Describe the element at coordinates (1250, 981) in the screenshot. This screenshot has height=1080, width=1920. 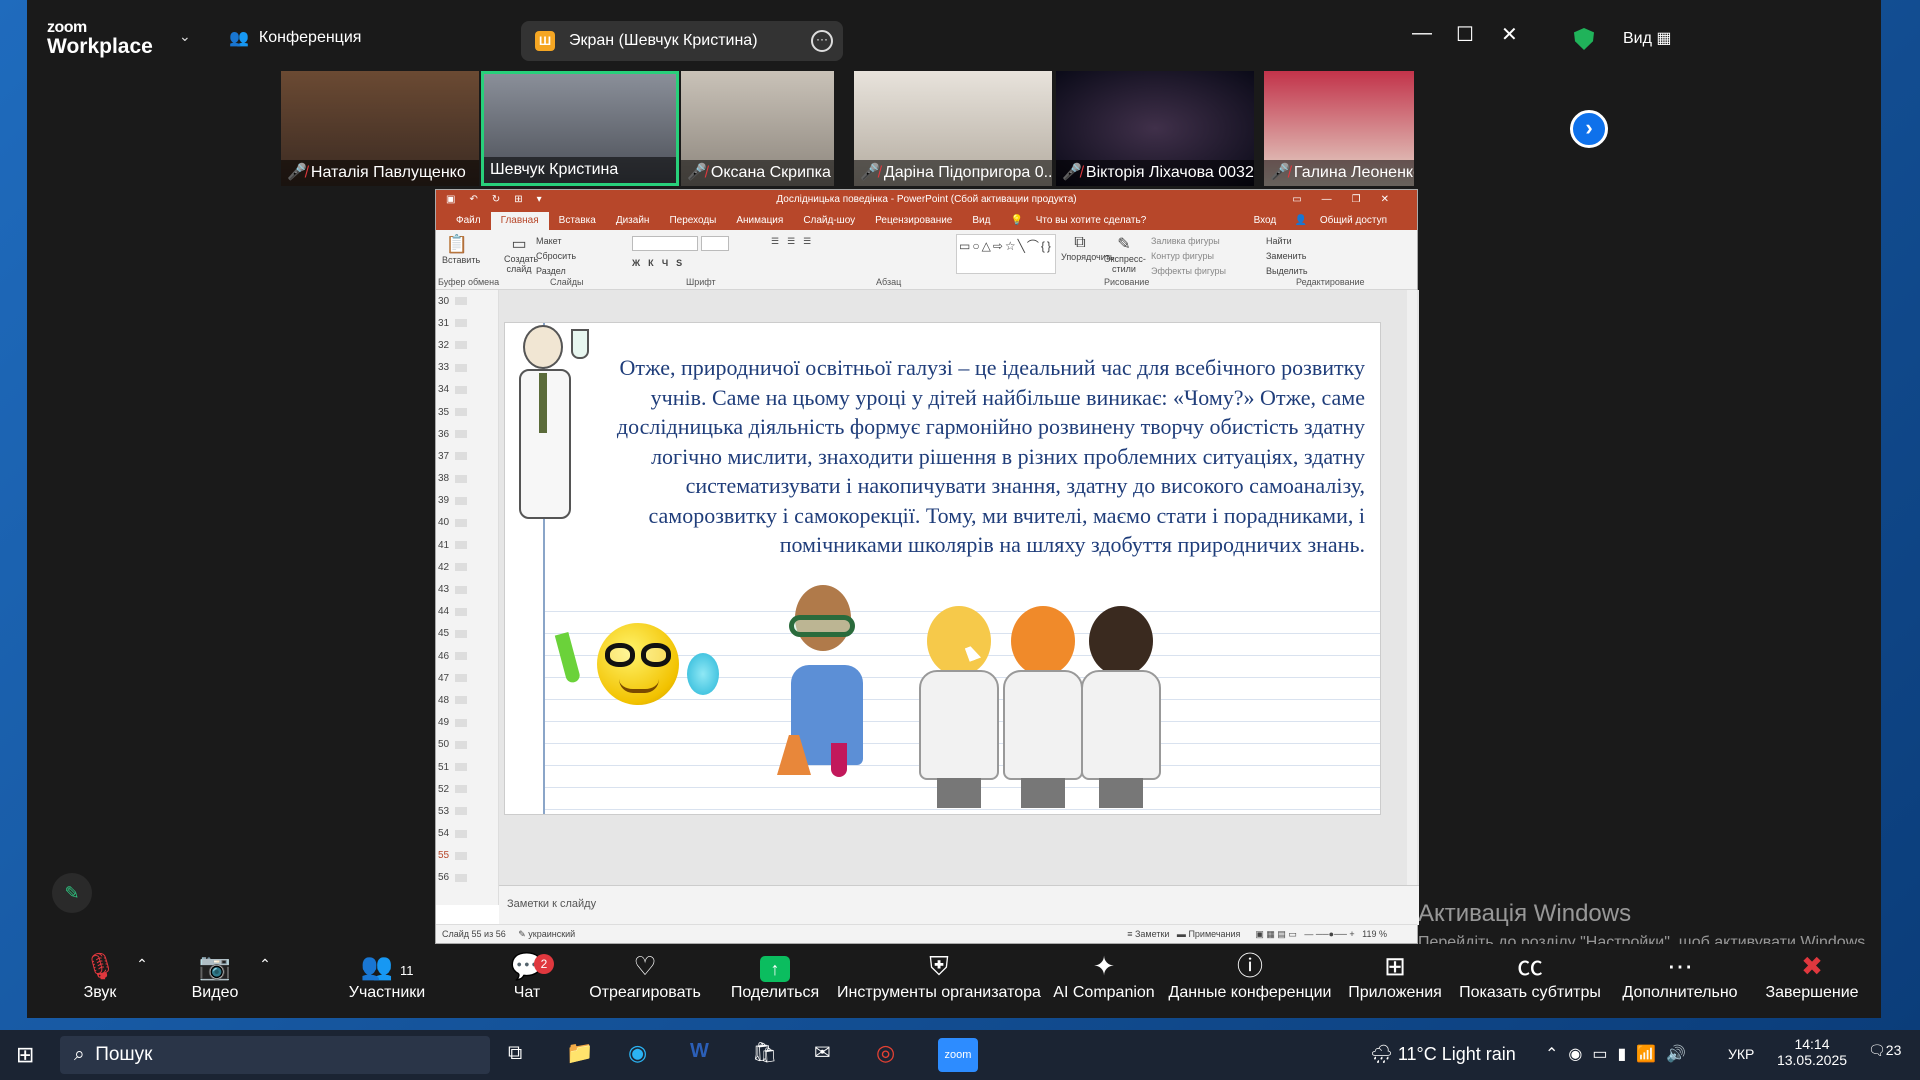
I see `meeting-info-button: ⓘ Данные конференции` at that location.